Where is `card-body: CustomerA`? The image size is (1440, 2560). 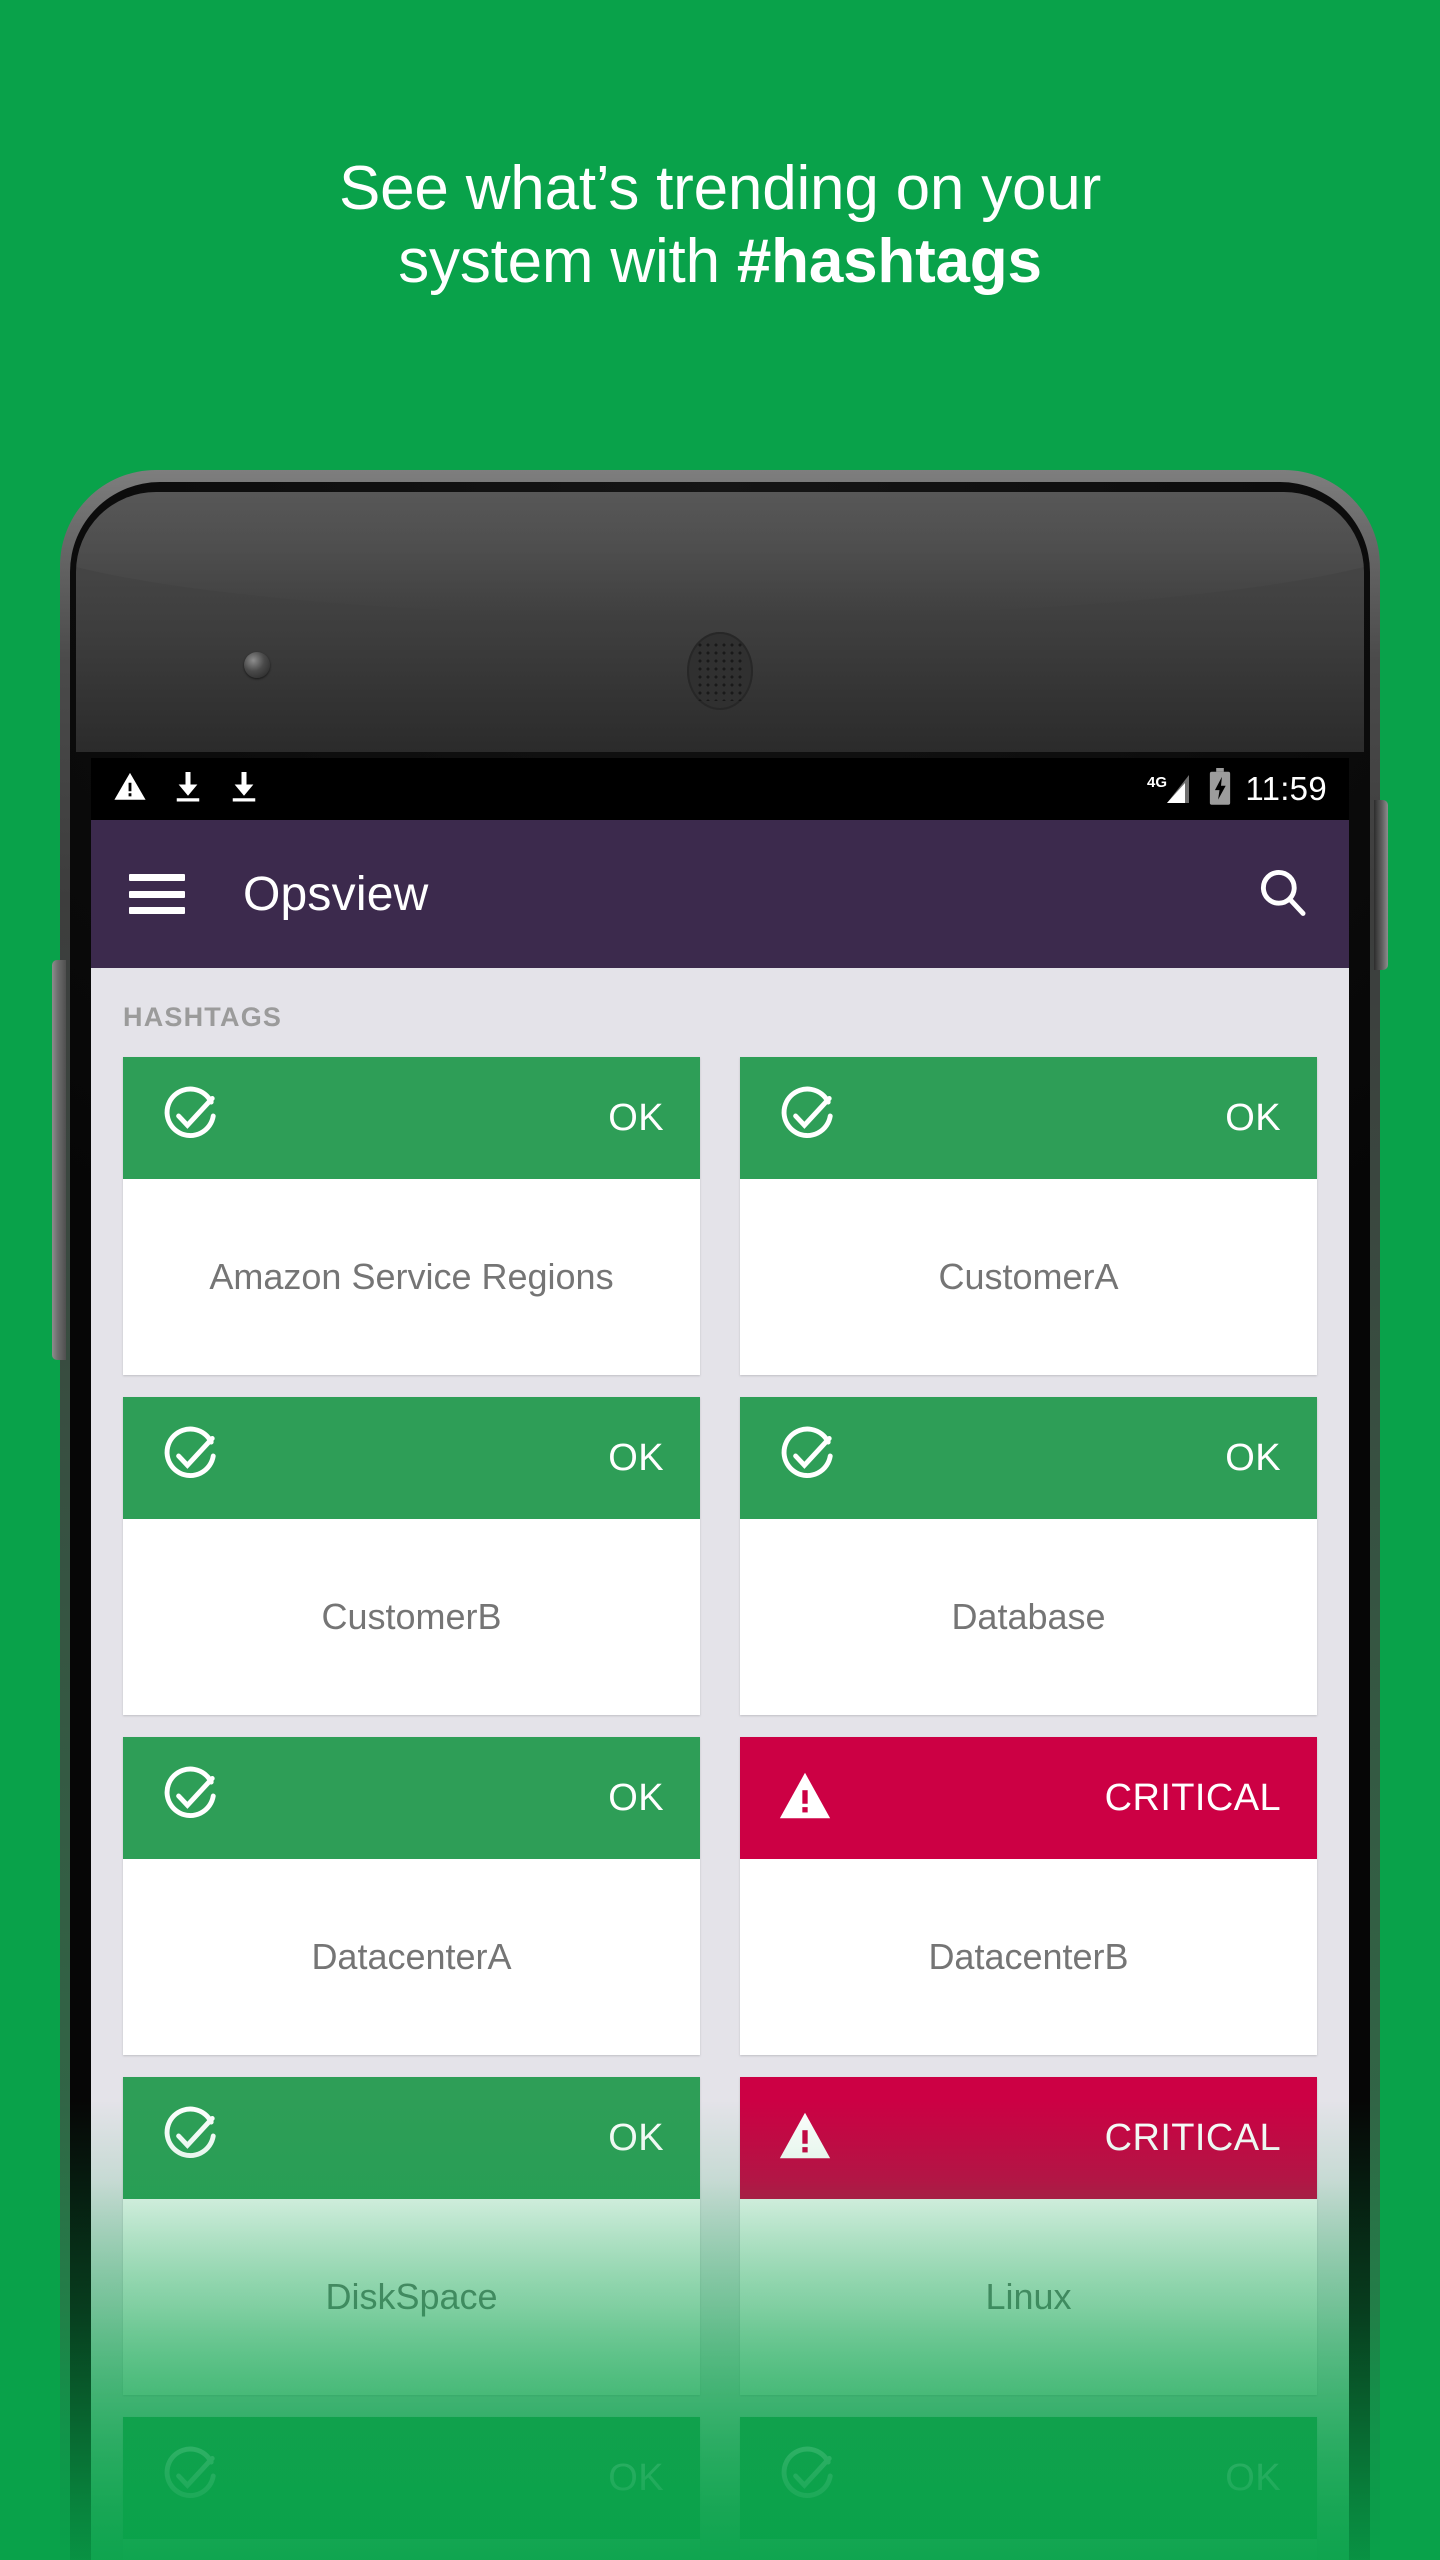 card-body: CustomerA is located at coordinates (1028, 1277).